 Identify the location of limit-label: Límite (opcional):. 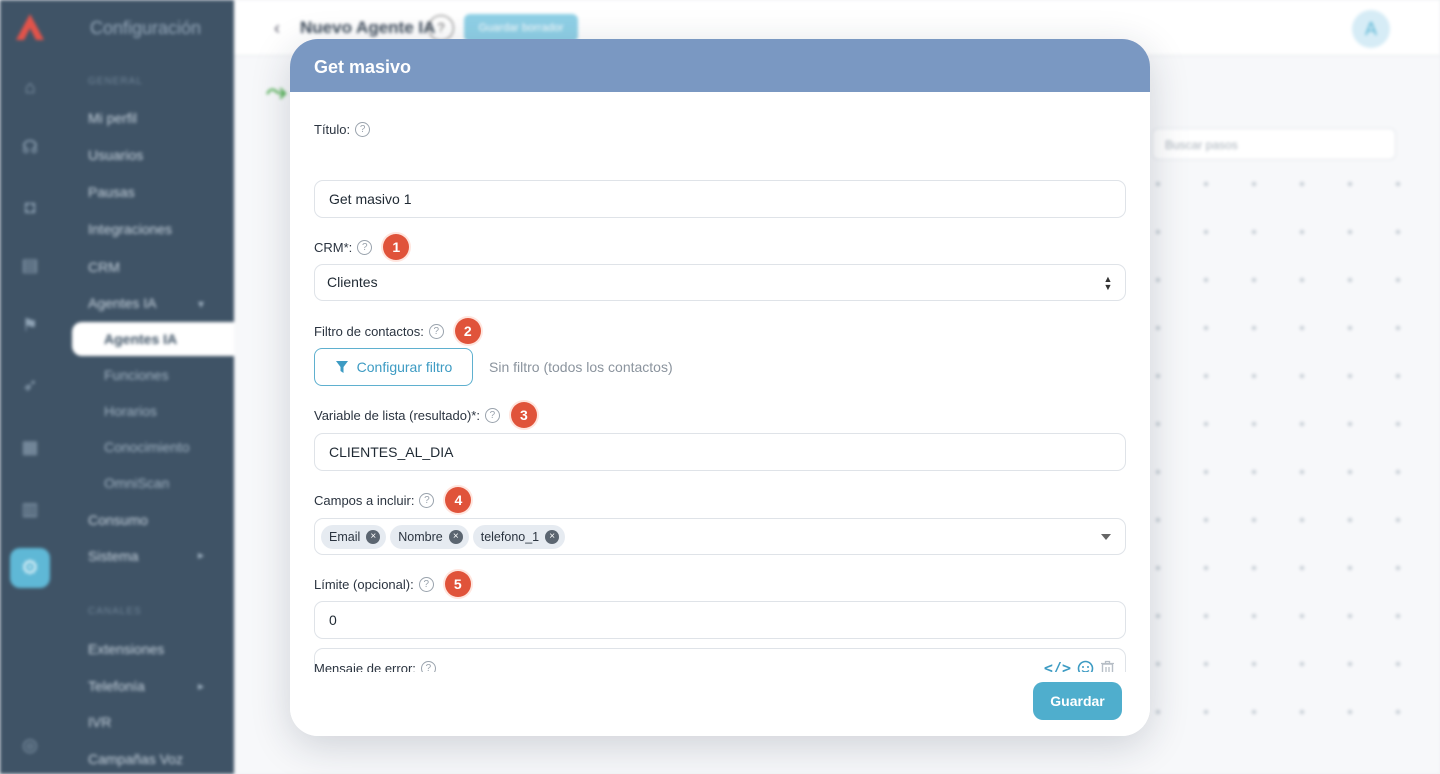
(364, 584).